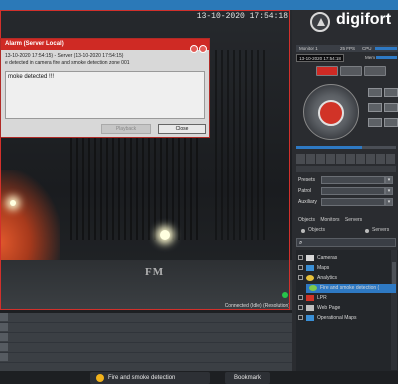 The image size is (398, 384). I want to click on tab-servers: Servers, so click(353, 220).